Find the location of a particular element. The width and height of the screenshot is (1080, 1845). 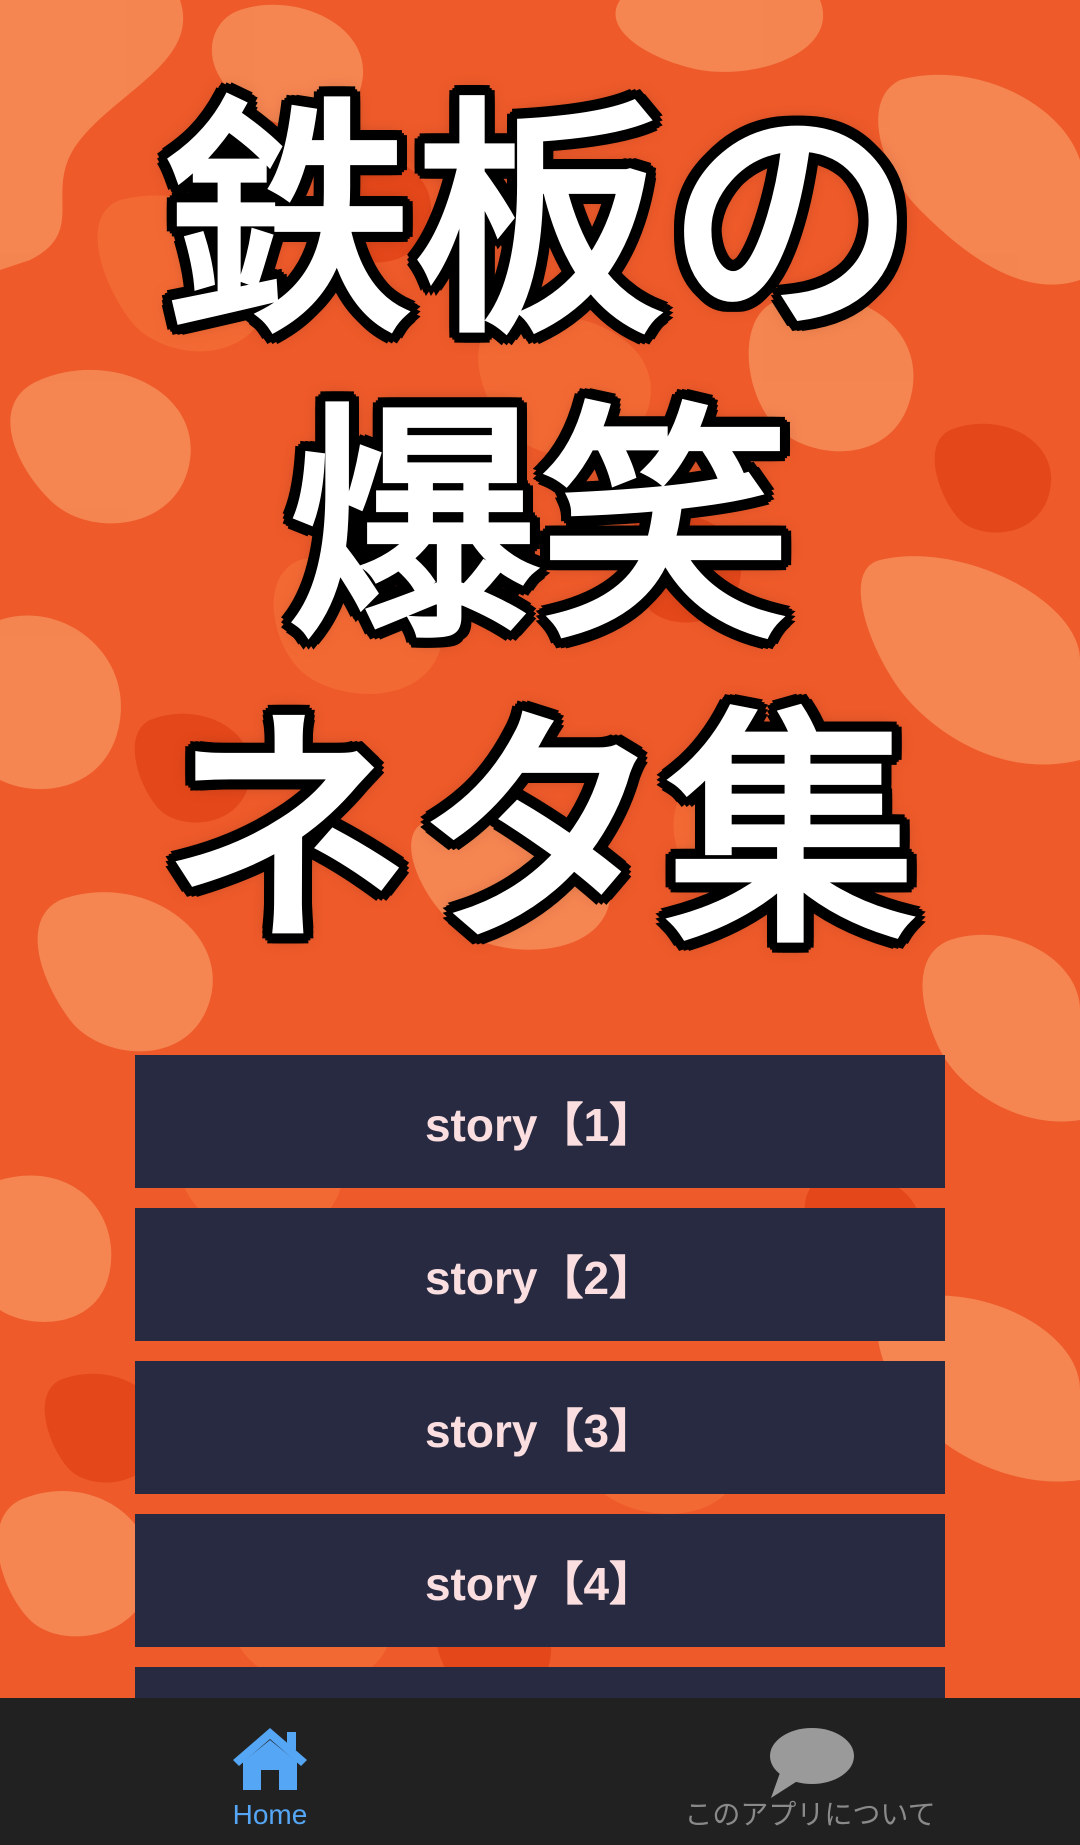

home-icon is located at coordinates (270, 1761).